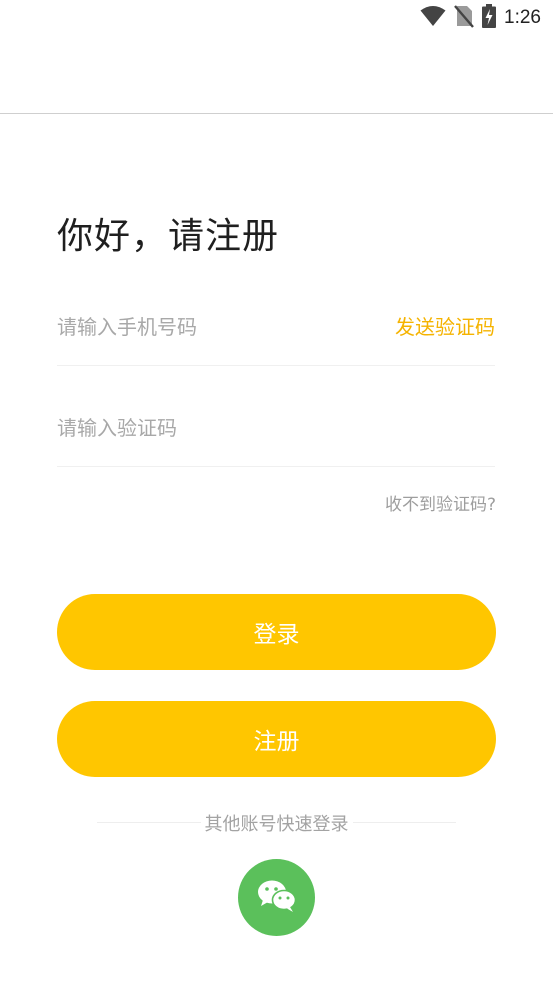 The width and height of the screenshot is (553, 983). Describe the element at coordinates (168, 236) in the screenshot. I see `page-title: 你好，请注册` at that location.